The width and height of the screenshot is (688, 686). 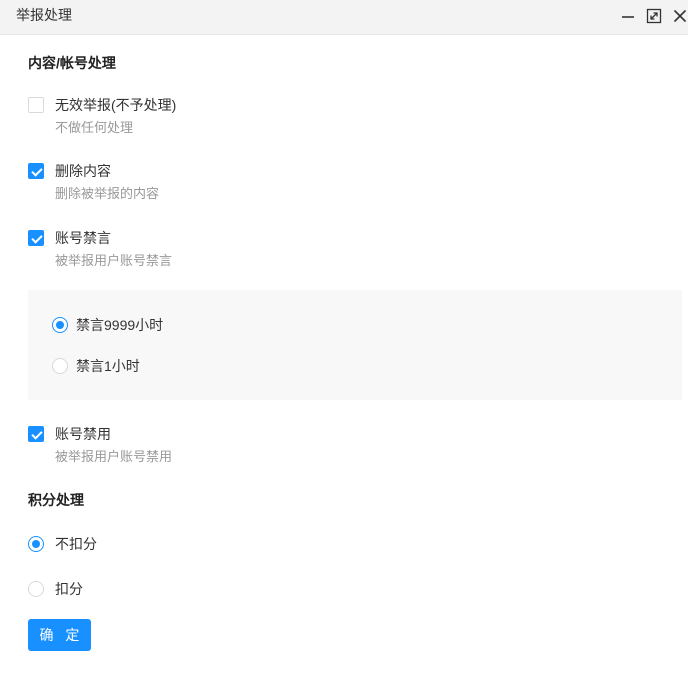 I want to click on option-mute-account: 账号禁言 被举报用户账号禁言, so click(x=338, y=252).